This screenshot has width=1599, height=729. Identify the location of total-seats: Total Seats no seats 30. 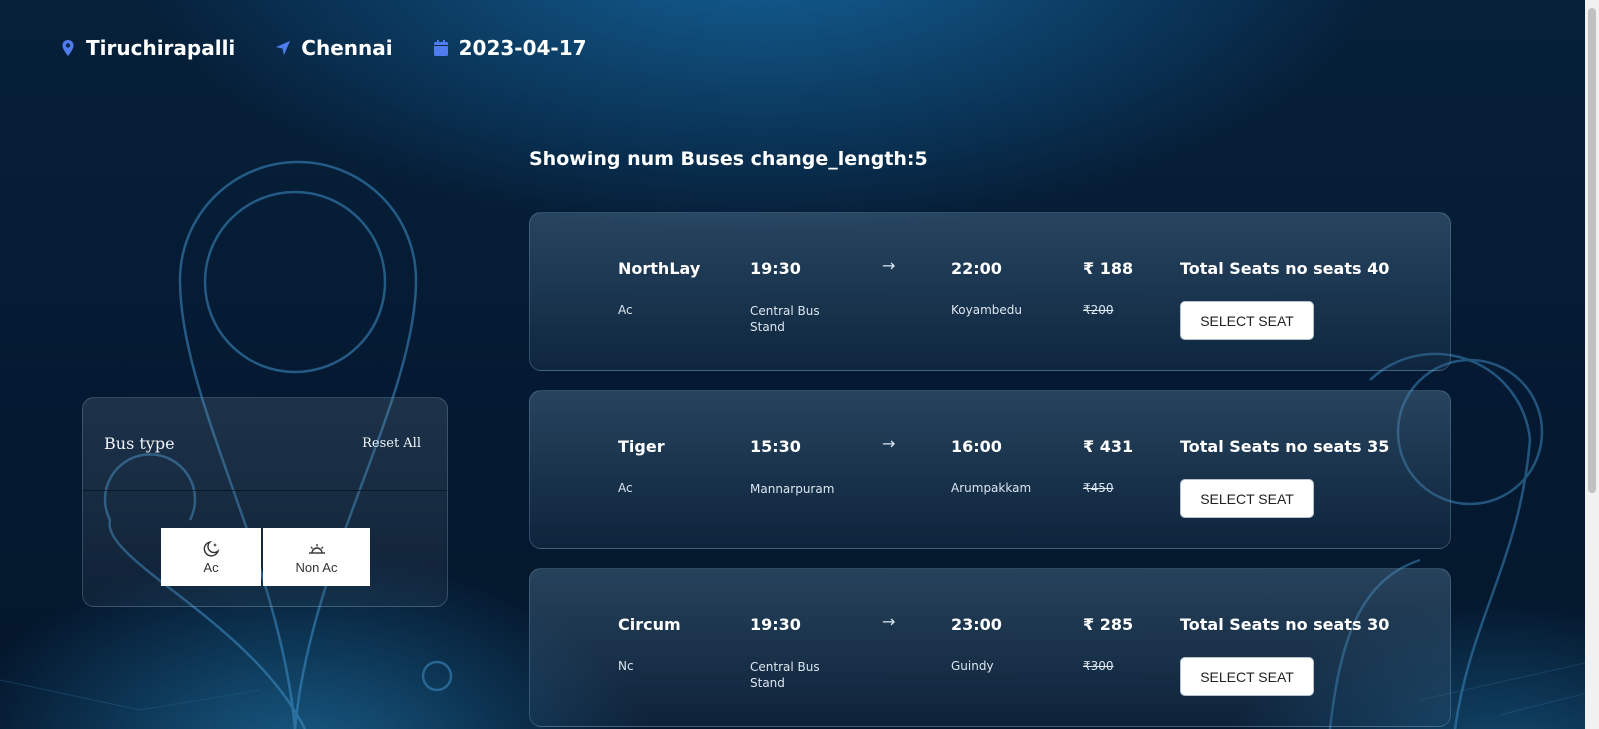
(1285, 624).